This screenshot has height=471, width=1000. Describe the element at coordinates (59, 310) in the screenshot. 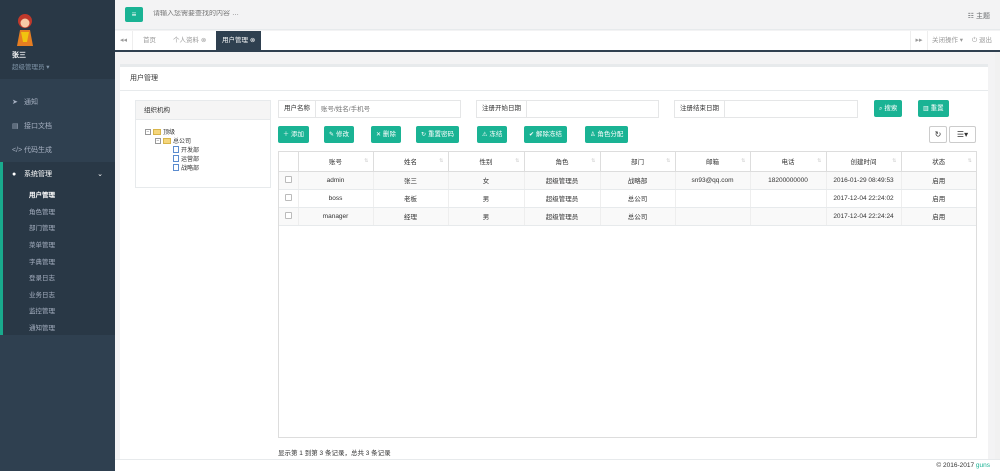

I see `submenu-monitor: 监控管理` at that location.